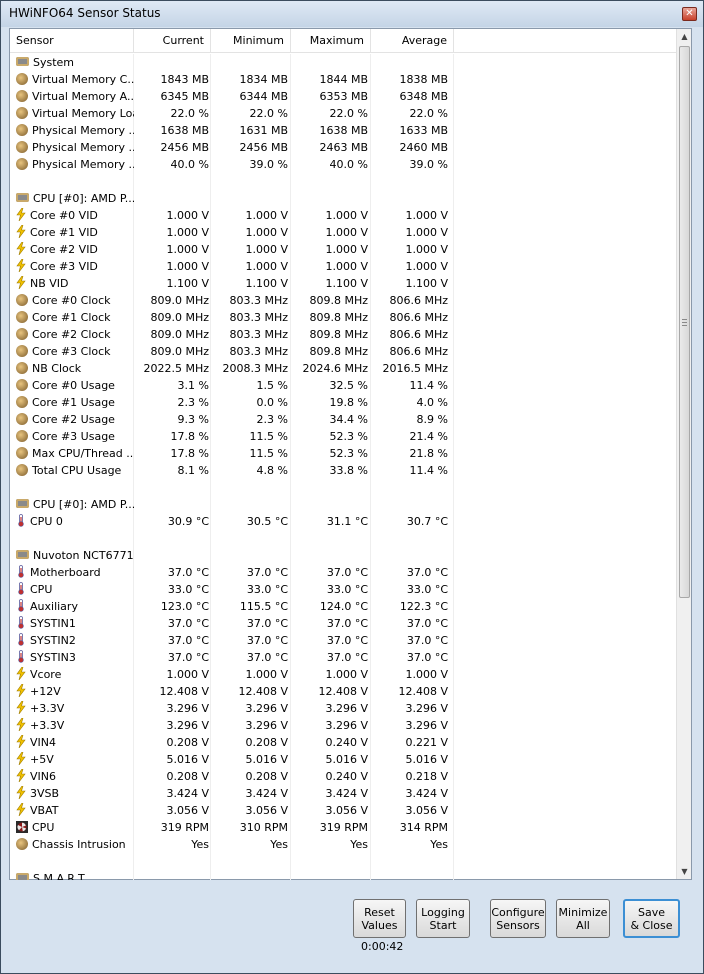 The height and width of the screenshot is (974, 704). I want to click on sensor-name: Core #1 Clock, so click(75, 317).